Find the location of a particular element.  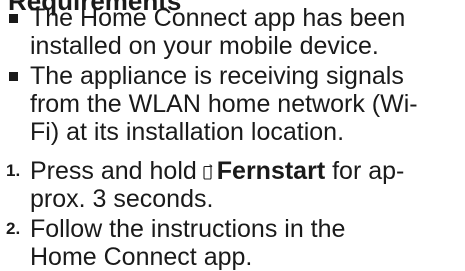

requirement-line: Fi) at its installation location. is located at coordinates (187, 132).